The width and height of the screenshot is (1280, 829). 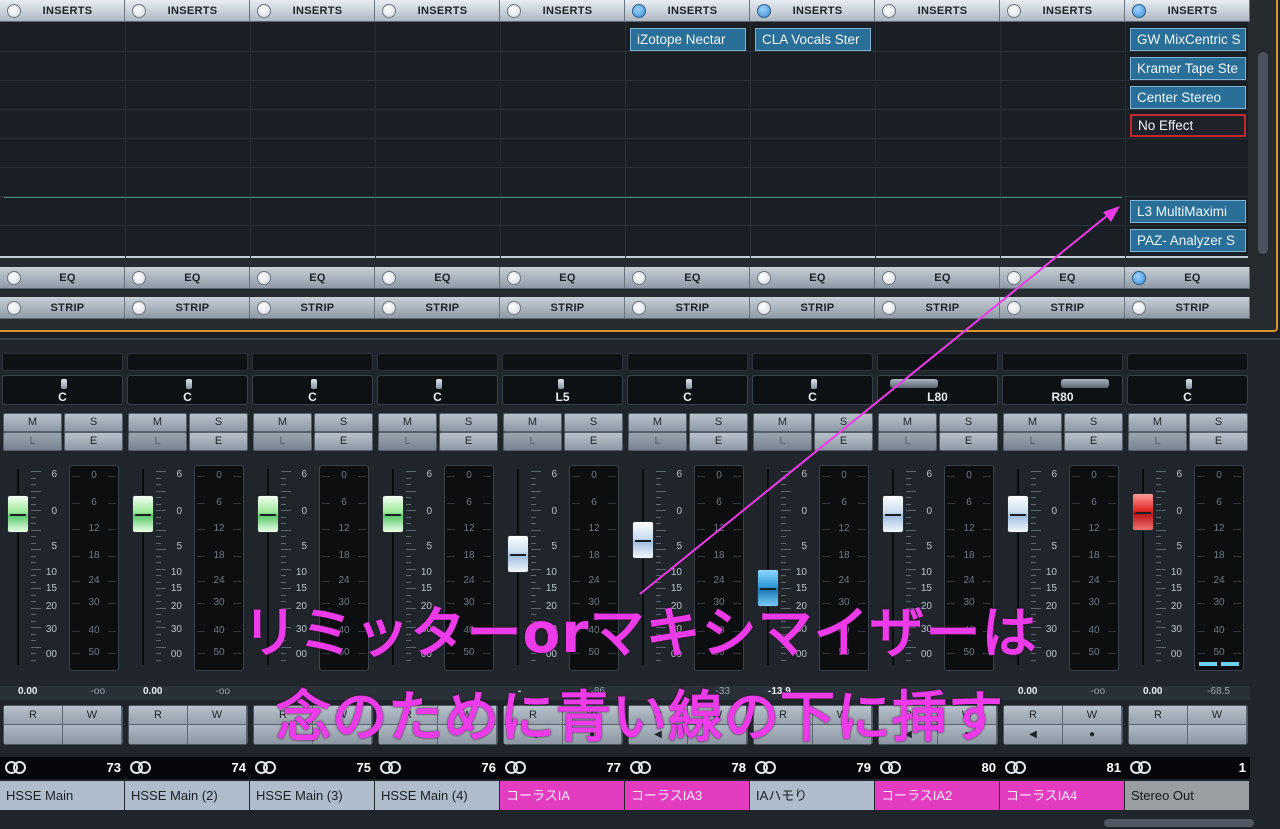 I want to click on strip-section-header-ch1: STRIP, so click(x=62, y=308).